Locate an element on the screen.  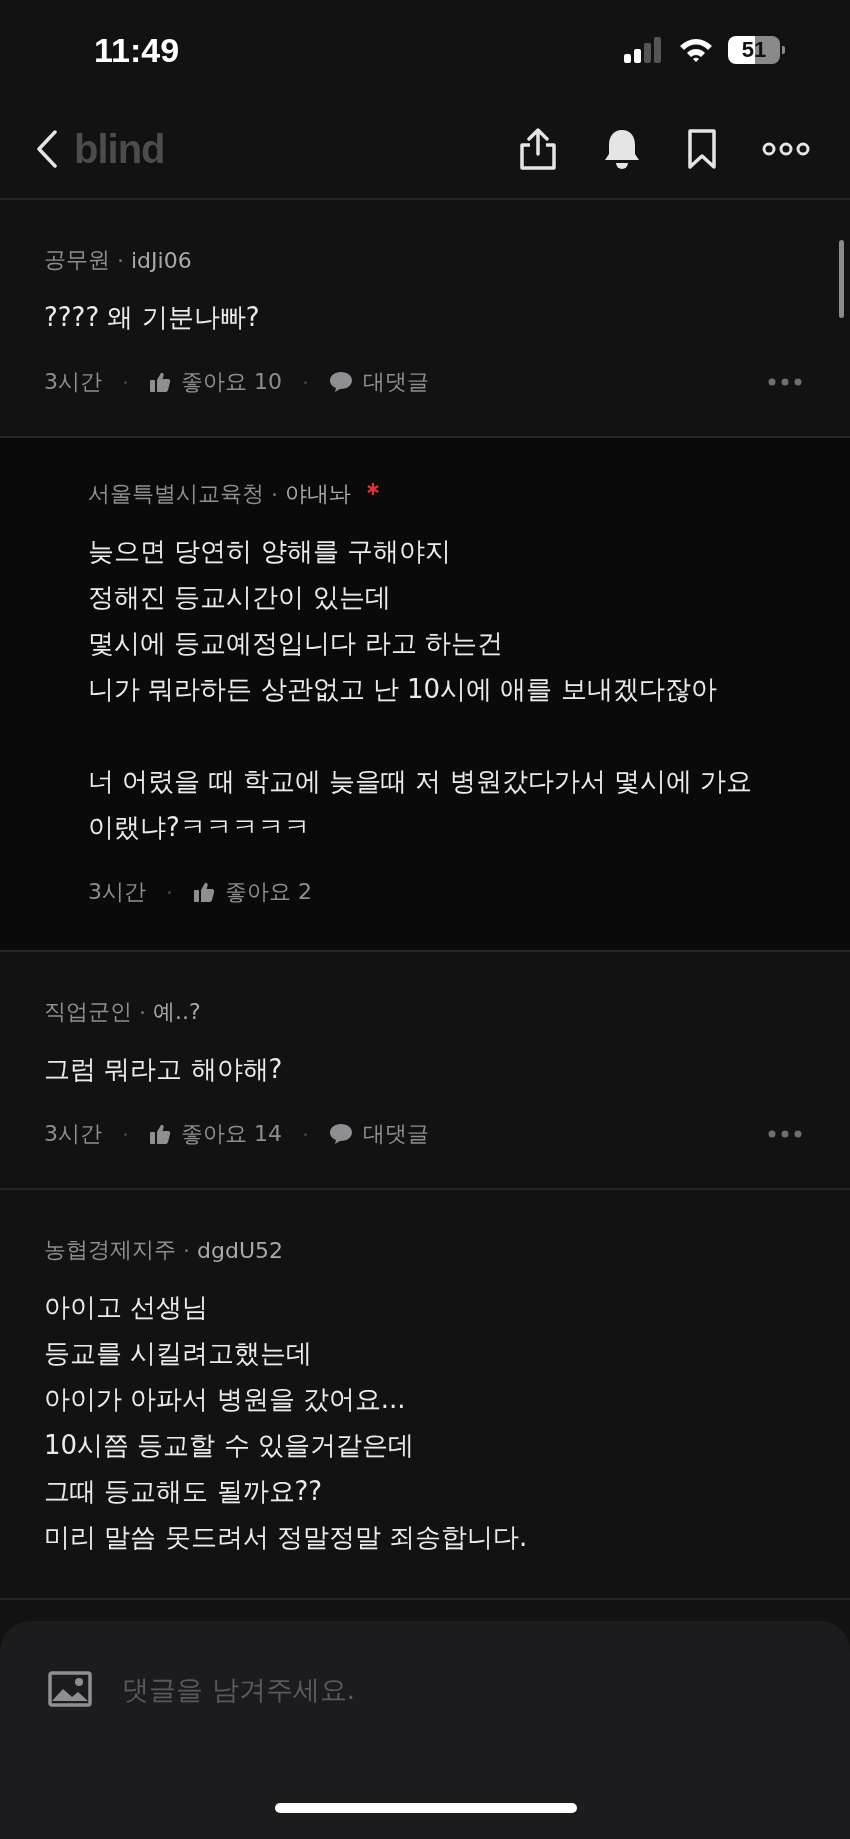
share-icon is located at coordinates (538, 149).